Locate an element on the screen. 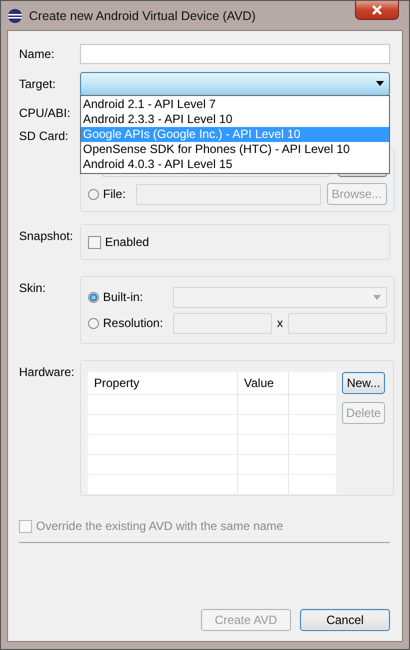 Image resolution: width=410 pixels, height=650 pixels. sphere-icon is located at coordinates (15, 16).